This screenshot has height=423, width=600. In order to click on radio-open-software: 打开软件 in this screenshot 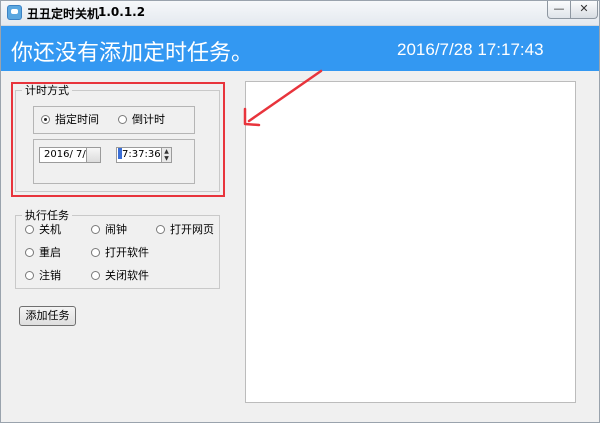, I will do `click(120, 253)`.